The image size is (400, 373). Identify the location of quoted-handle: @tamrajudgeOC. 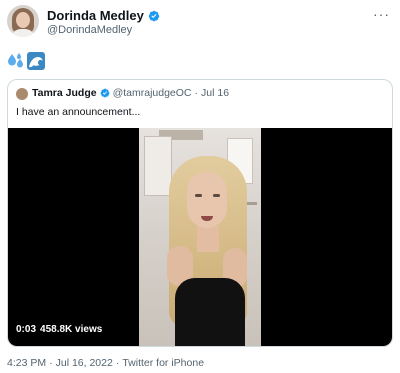
(152, 93).